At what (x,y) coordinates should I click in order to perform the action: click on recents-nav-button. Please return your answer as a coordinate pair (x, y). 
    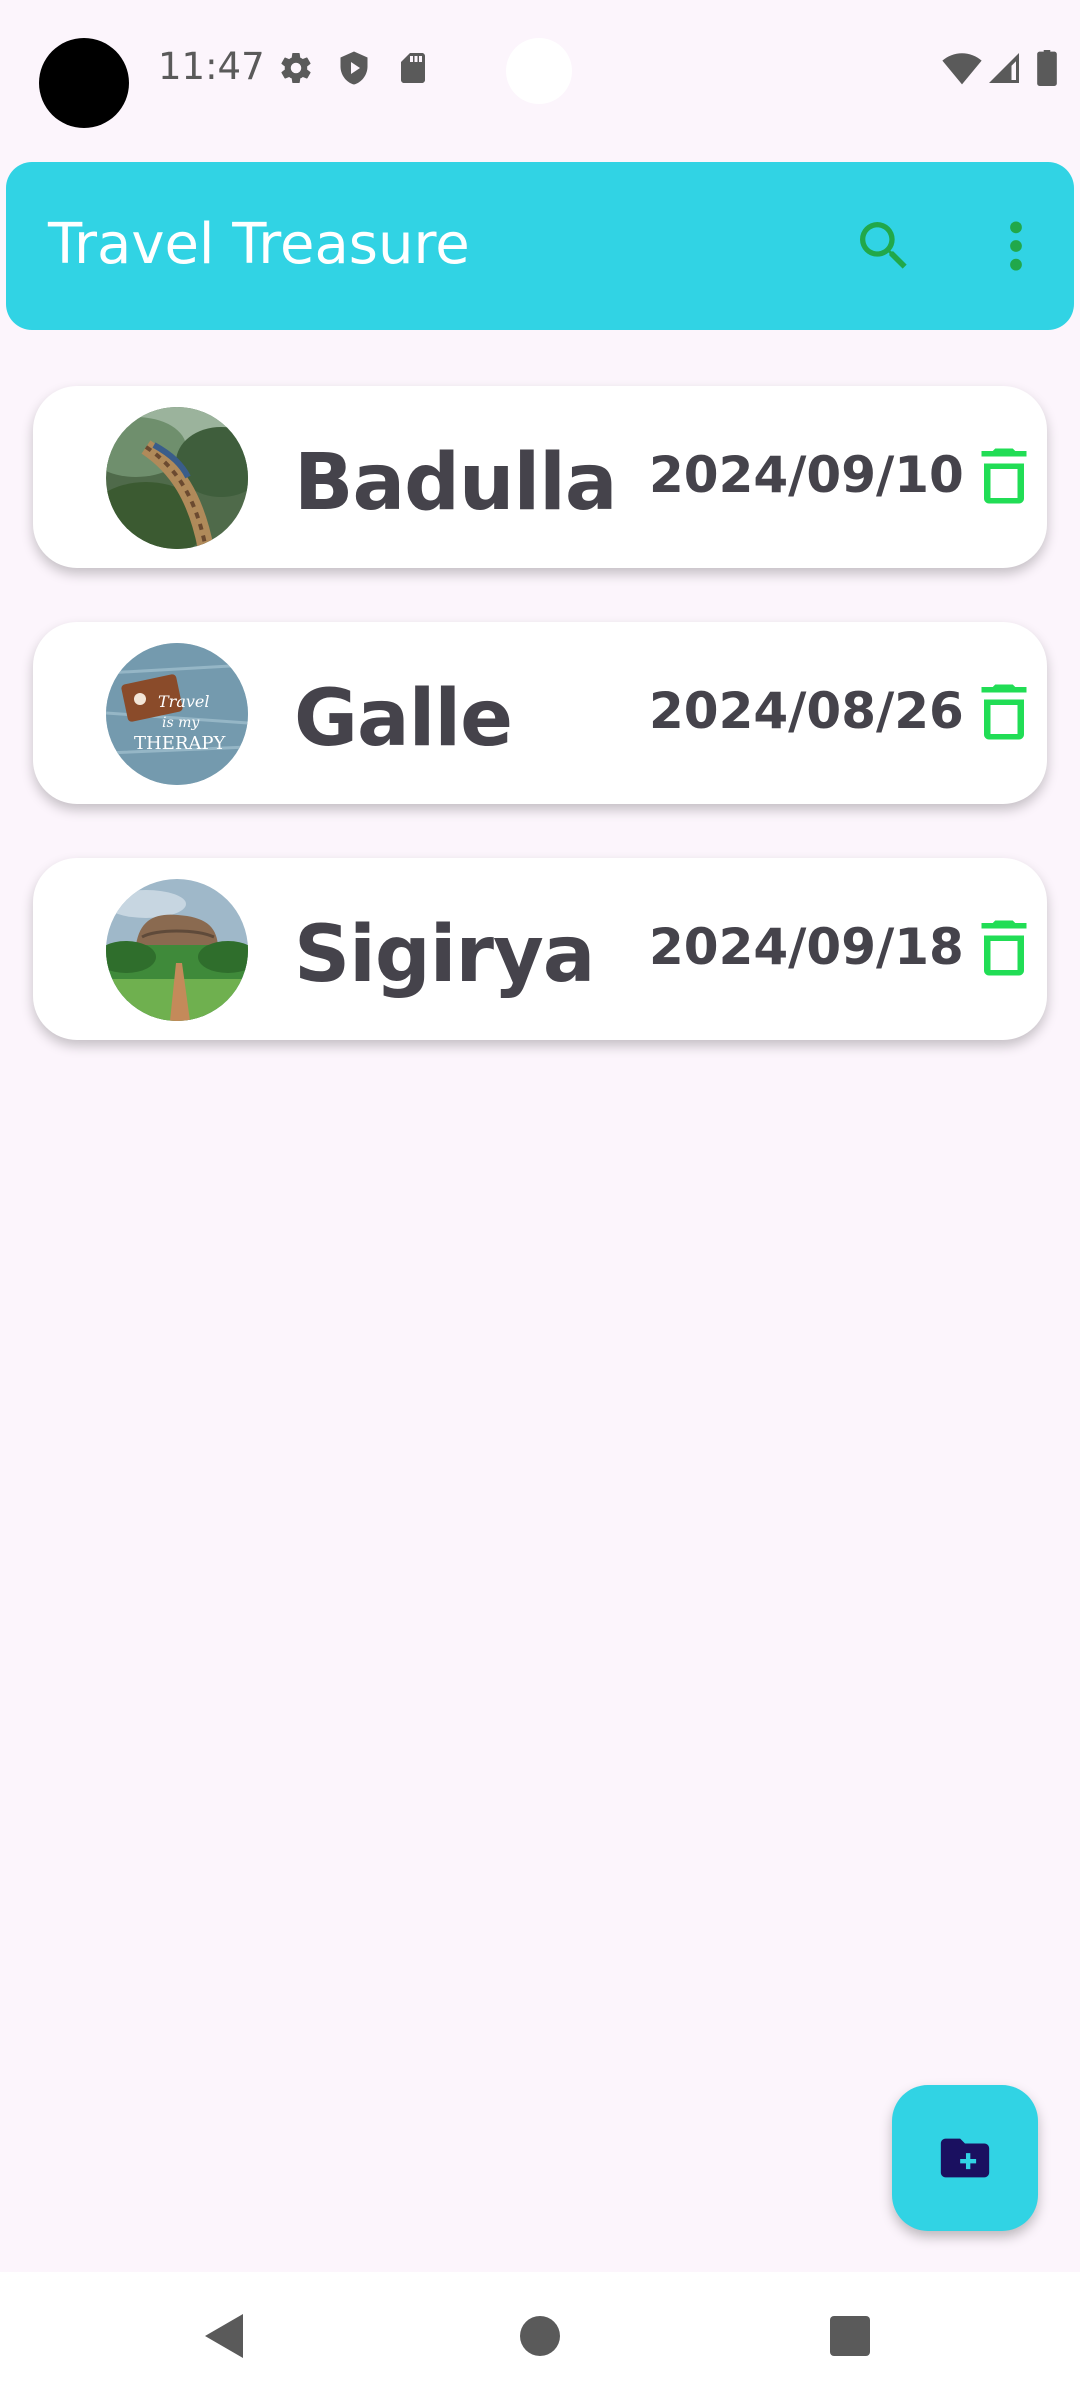
    Looking at the image, I should click on (850, 2336).